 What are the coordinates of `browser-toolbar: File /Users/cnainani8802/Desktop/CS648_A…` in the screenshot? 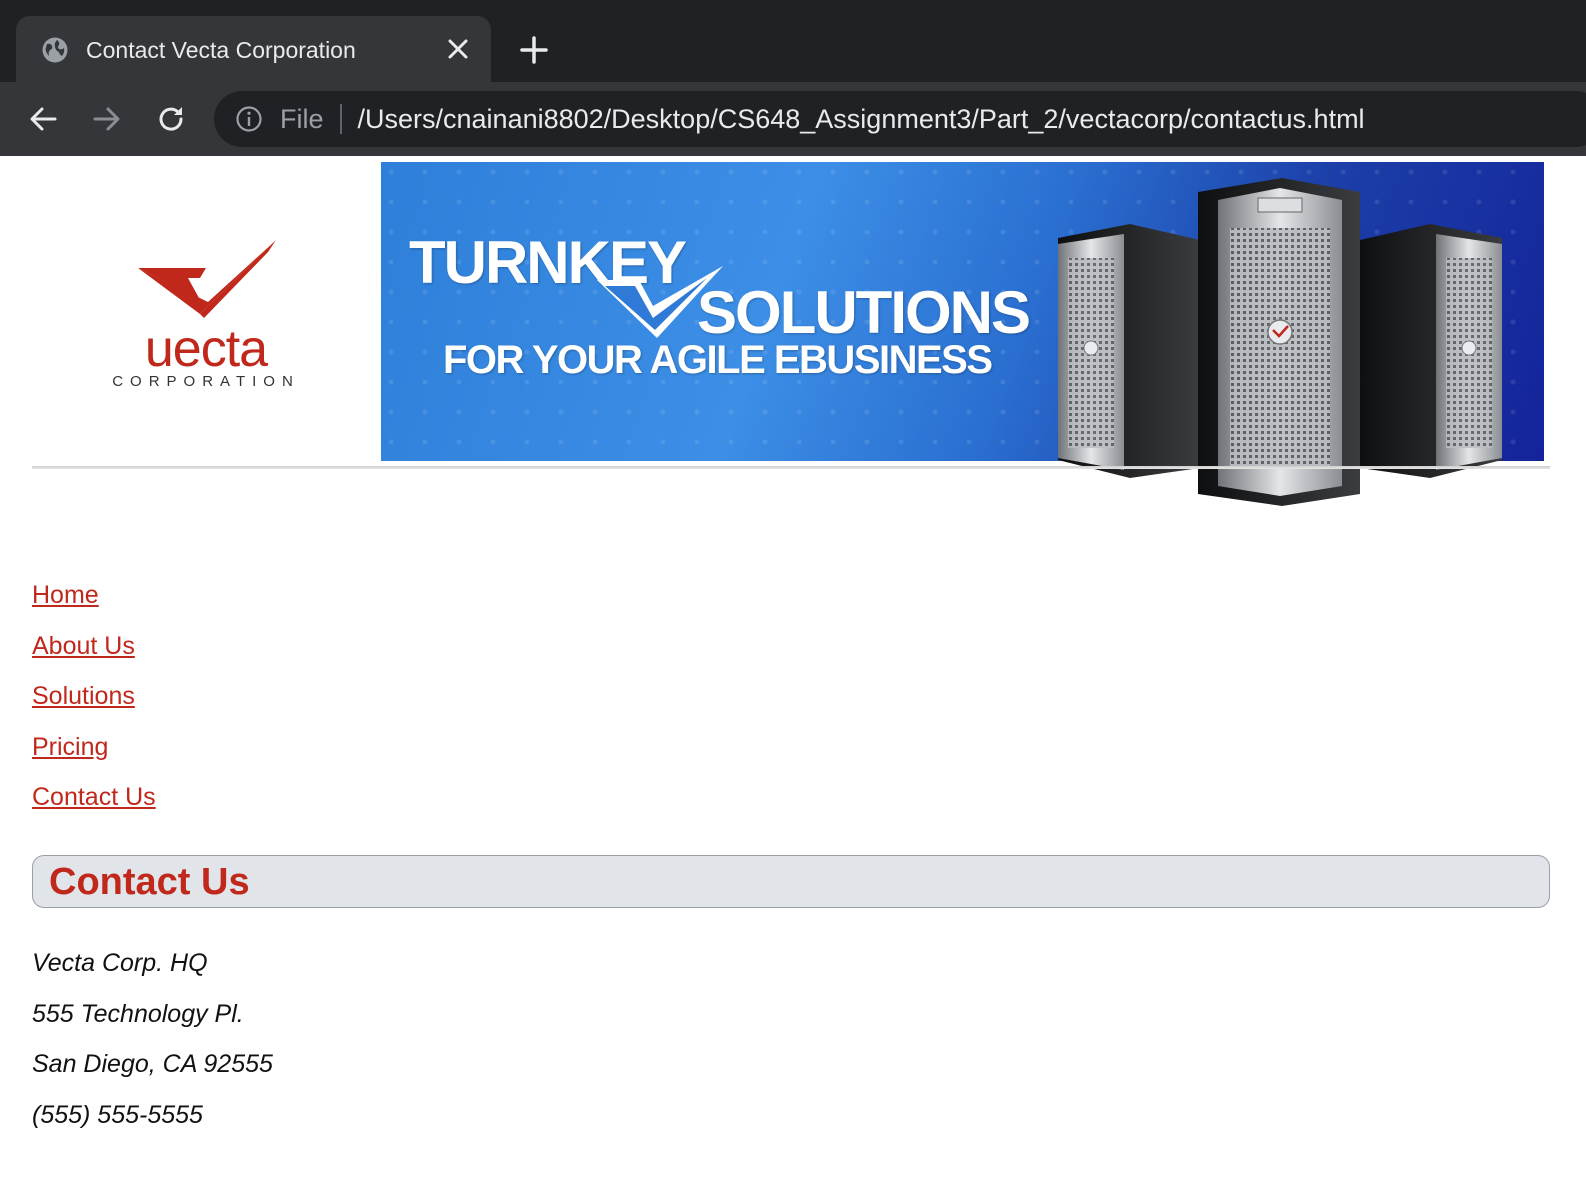 It's located at (793, 119).